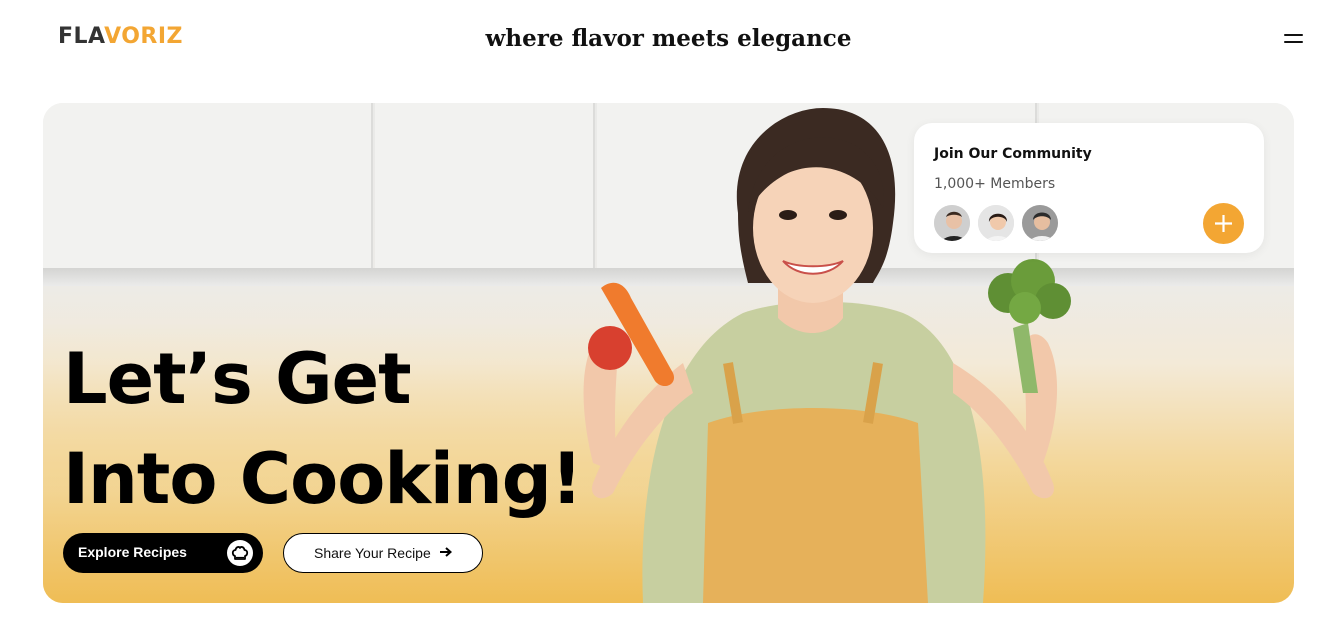 This screenshot has width=1337, height=622. What do you see at coordinates (446, 552) in the screenshot?
I see `arrow-right-icon` at bounding box center [446, 552].